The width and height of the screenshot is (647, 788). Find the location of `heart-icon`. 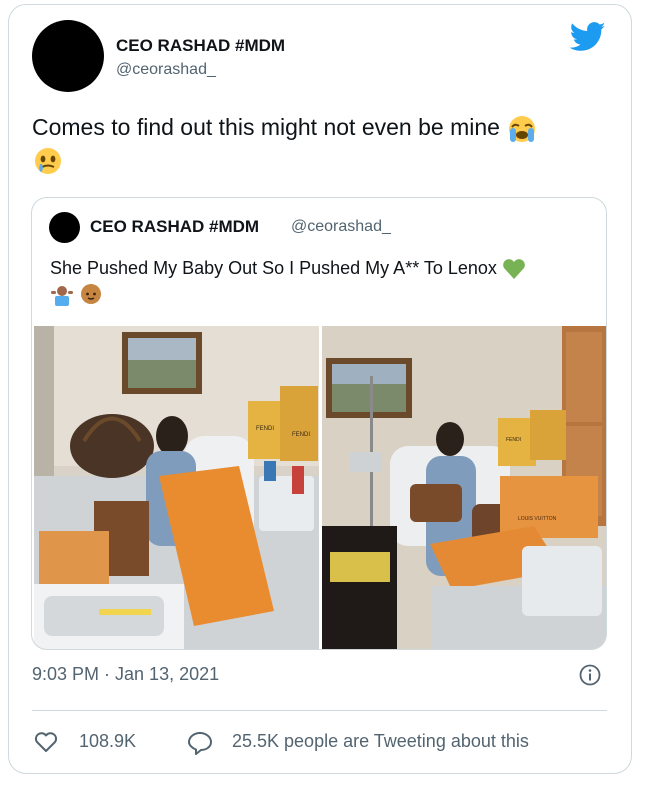

heart-icon is located at coordinates (46, 742).